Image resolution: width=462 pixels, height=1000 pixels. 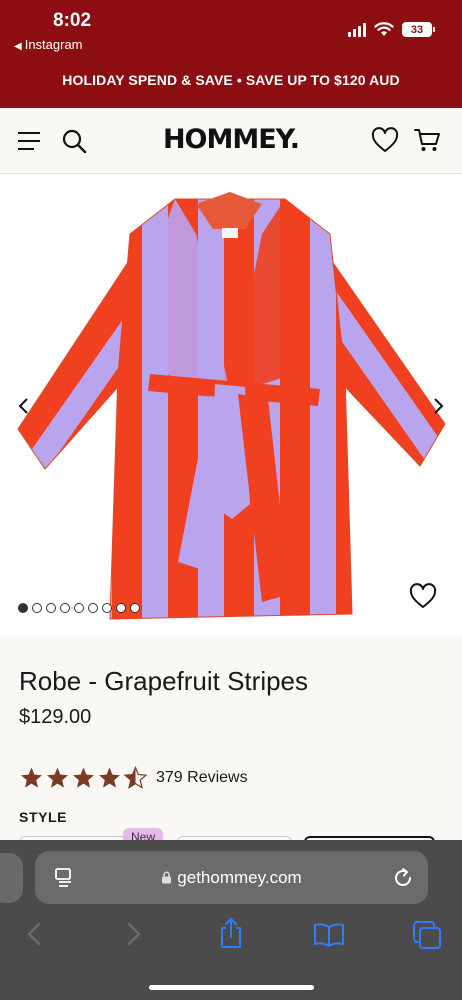 I want to click on back-to-app-link: ◀ Instagram, so click(x=48, y=44).